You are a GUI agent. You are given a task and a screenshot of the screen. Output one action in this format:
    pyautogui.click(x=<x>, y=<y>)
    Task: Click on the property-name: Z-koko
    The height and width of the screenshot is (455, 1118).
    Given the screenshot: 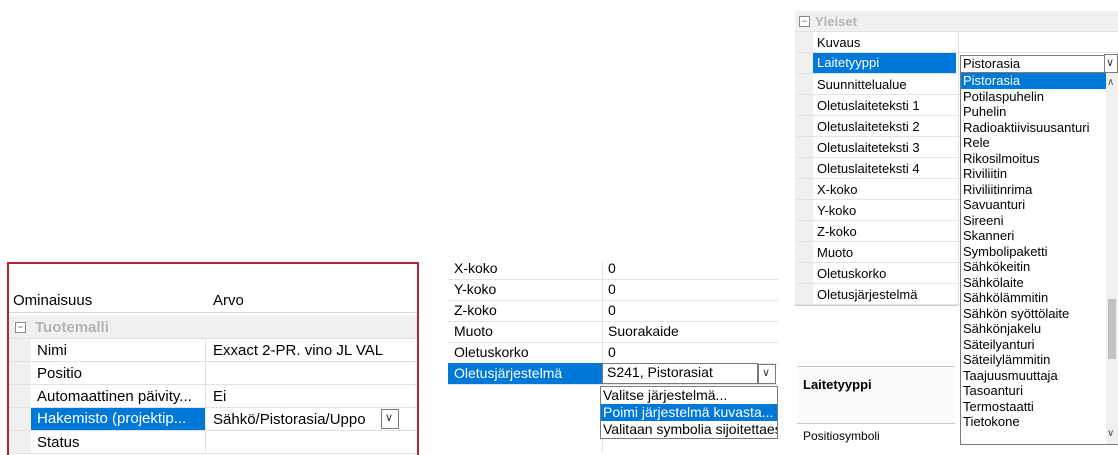 What is the action you would take?
    pyautogui.click(x=475, y=310)
    